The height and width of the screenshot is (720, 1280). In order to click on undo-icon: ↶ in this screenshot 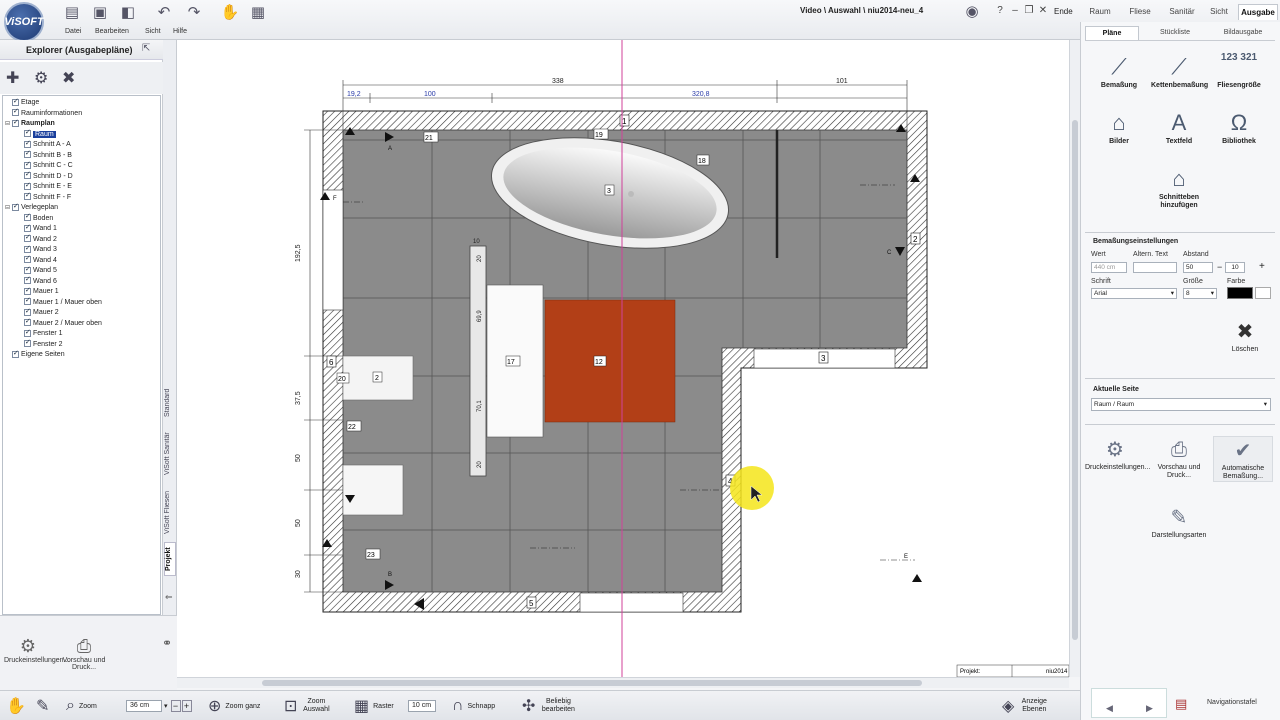, I will do `click(164, 12)`.